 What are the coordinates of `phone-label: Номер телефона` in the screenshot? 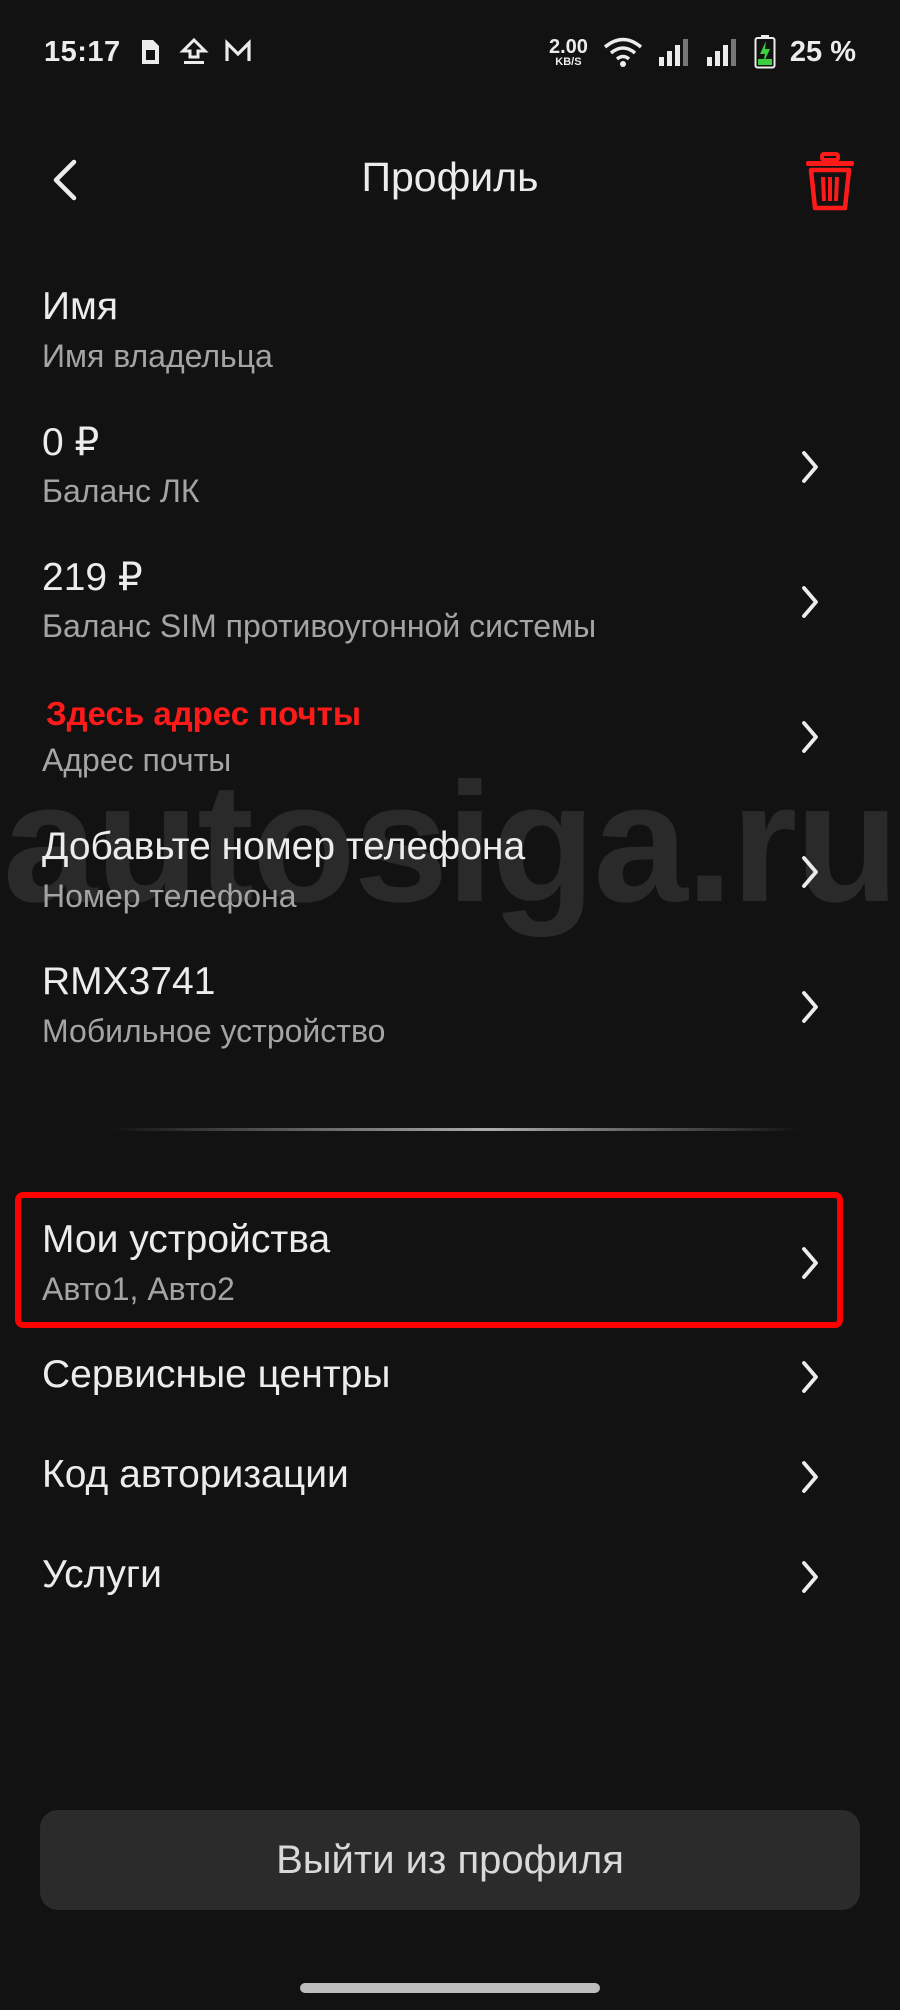 It's located at (169, 896).